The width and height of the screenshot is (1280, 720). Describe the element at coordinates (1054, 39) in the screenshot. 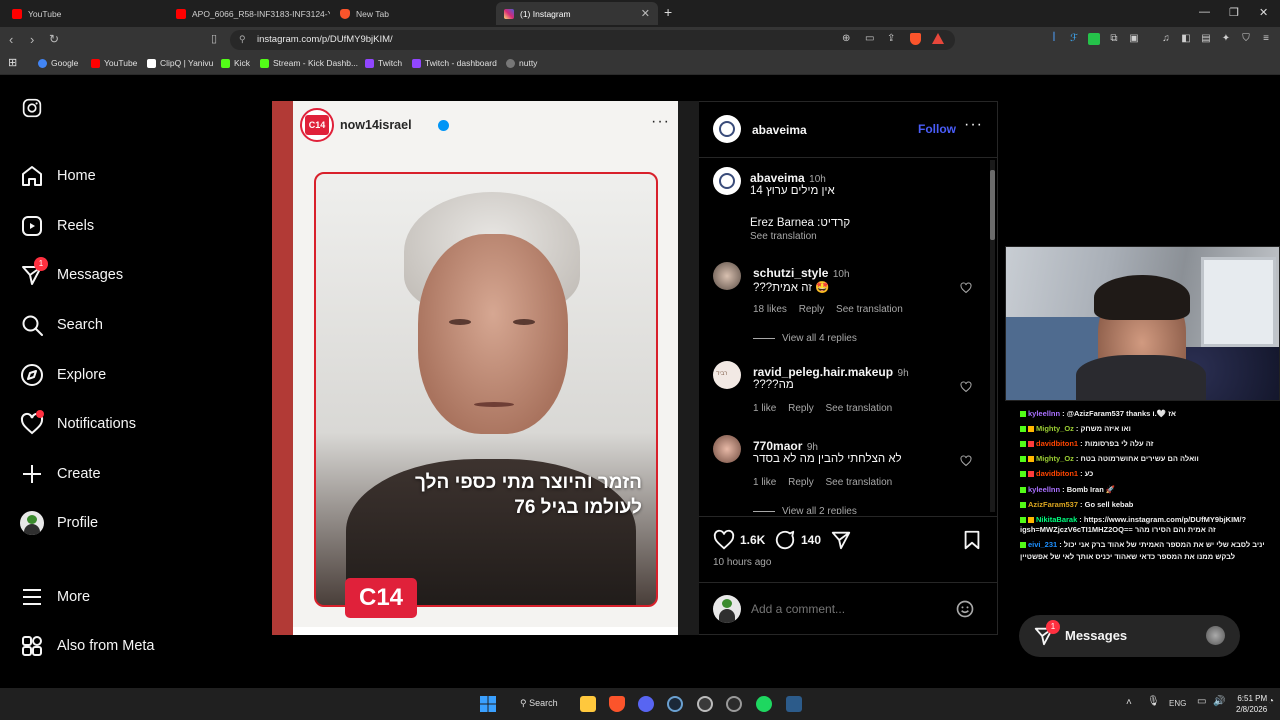

I see `translate-extension-icon: ꟾ` at that location.